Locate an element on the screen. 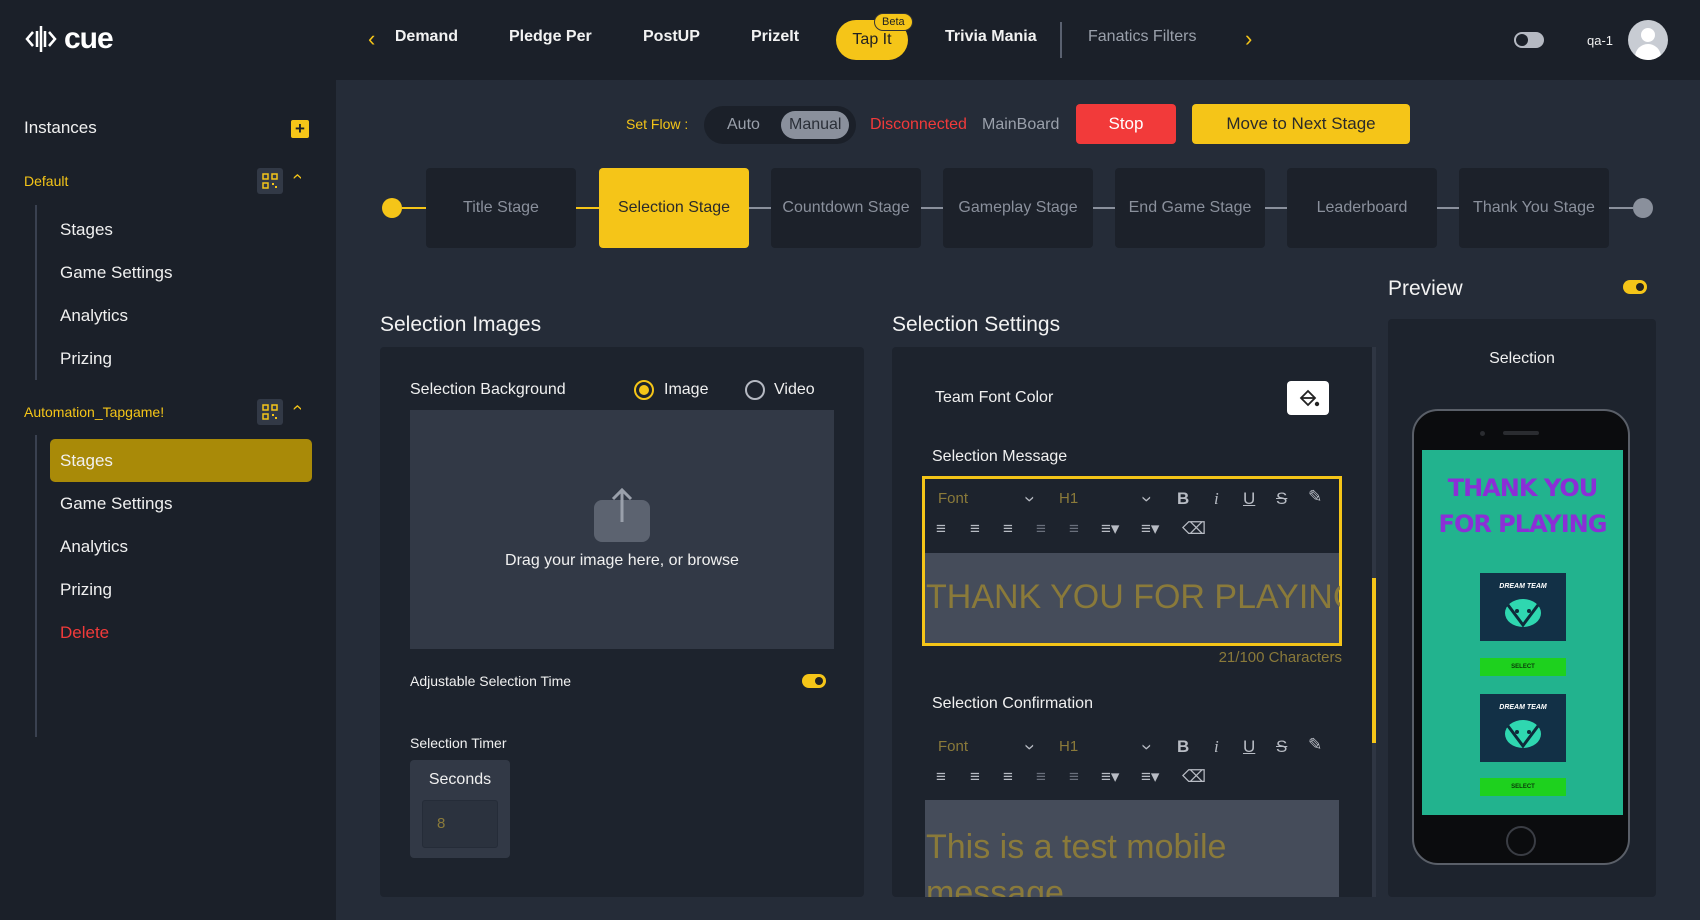  stage-leaderboard: Leaderboard is located at coordinates (1362, 208).